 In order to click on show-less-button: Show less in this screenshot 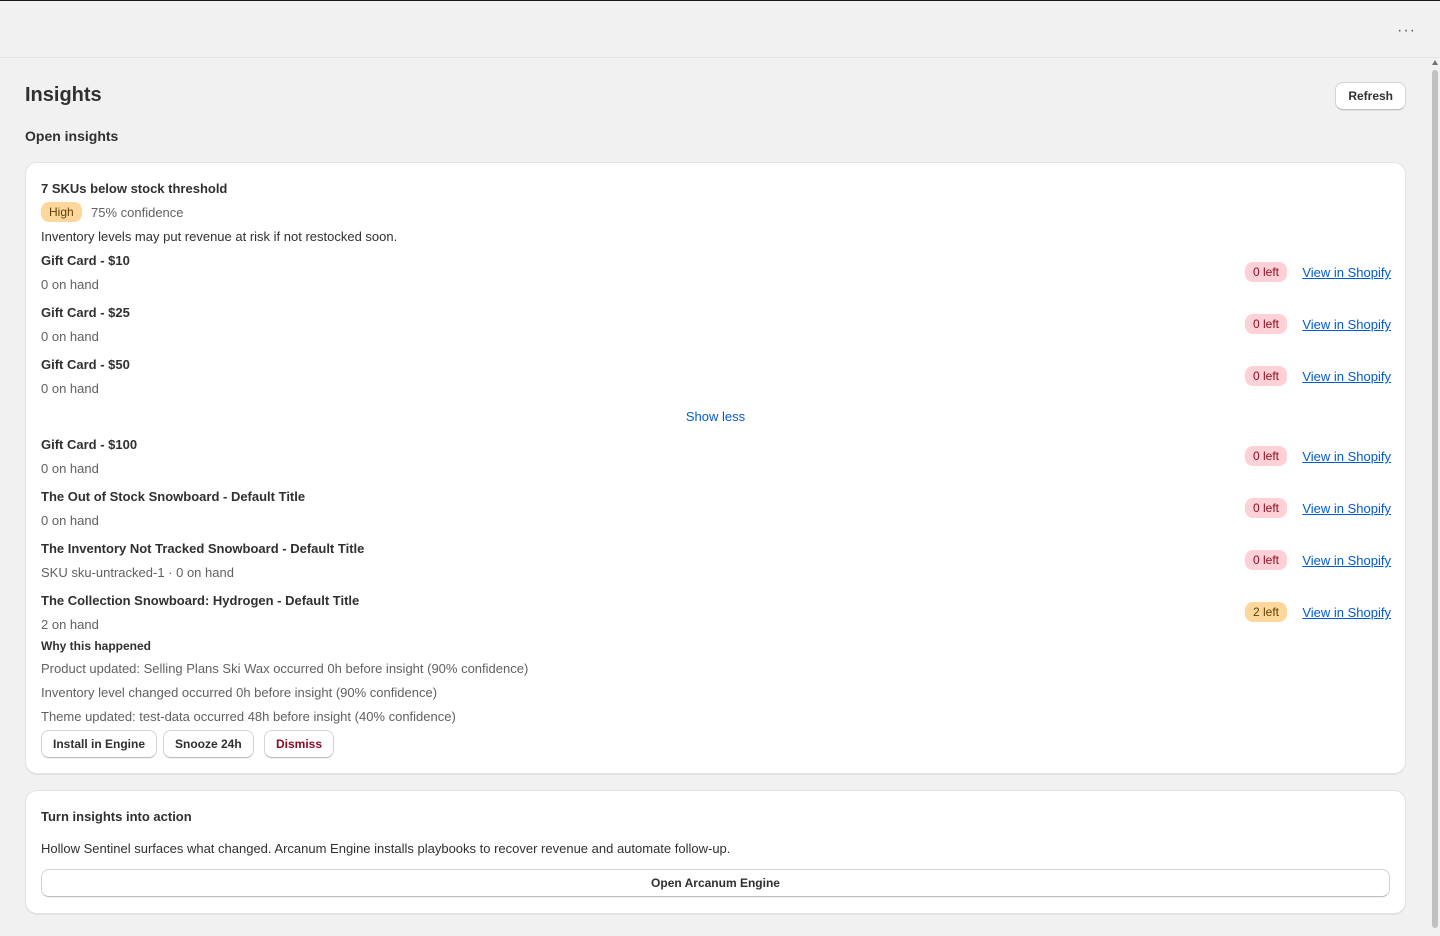, I will do `click(715, 416)`.